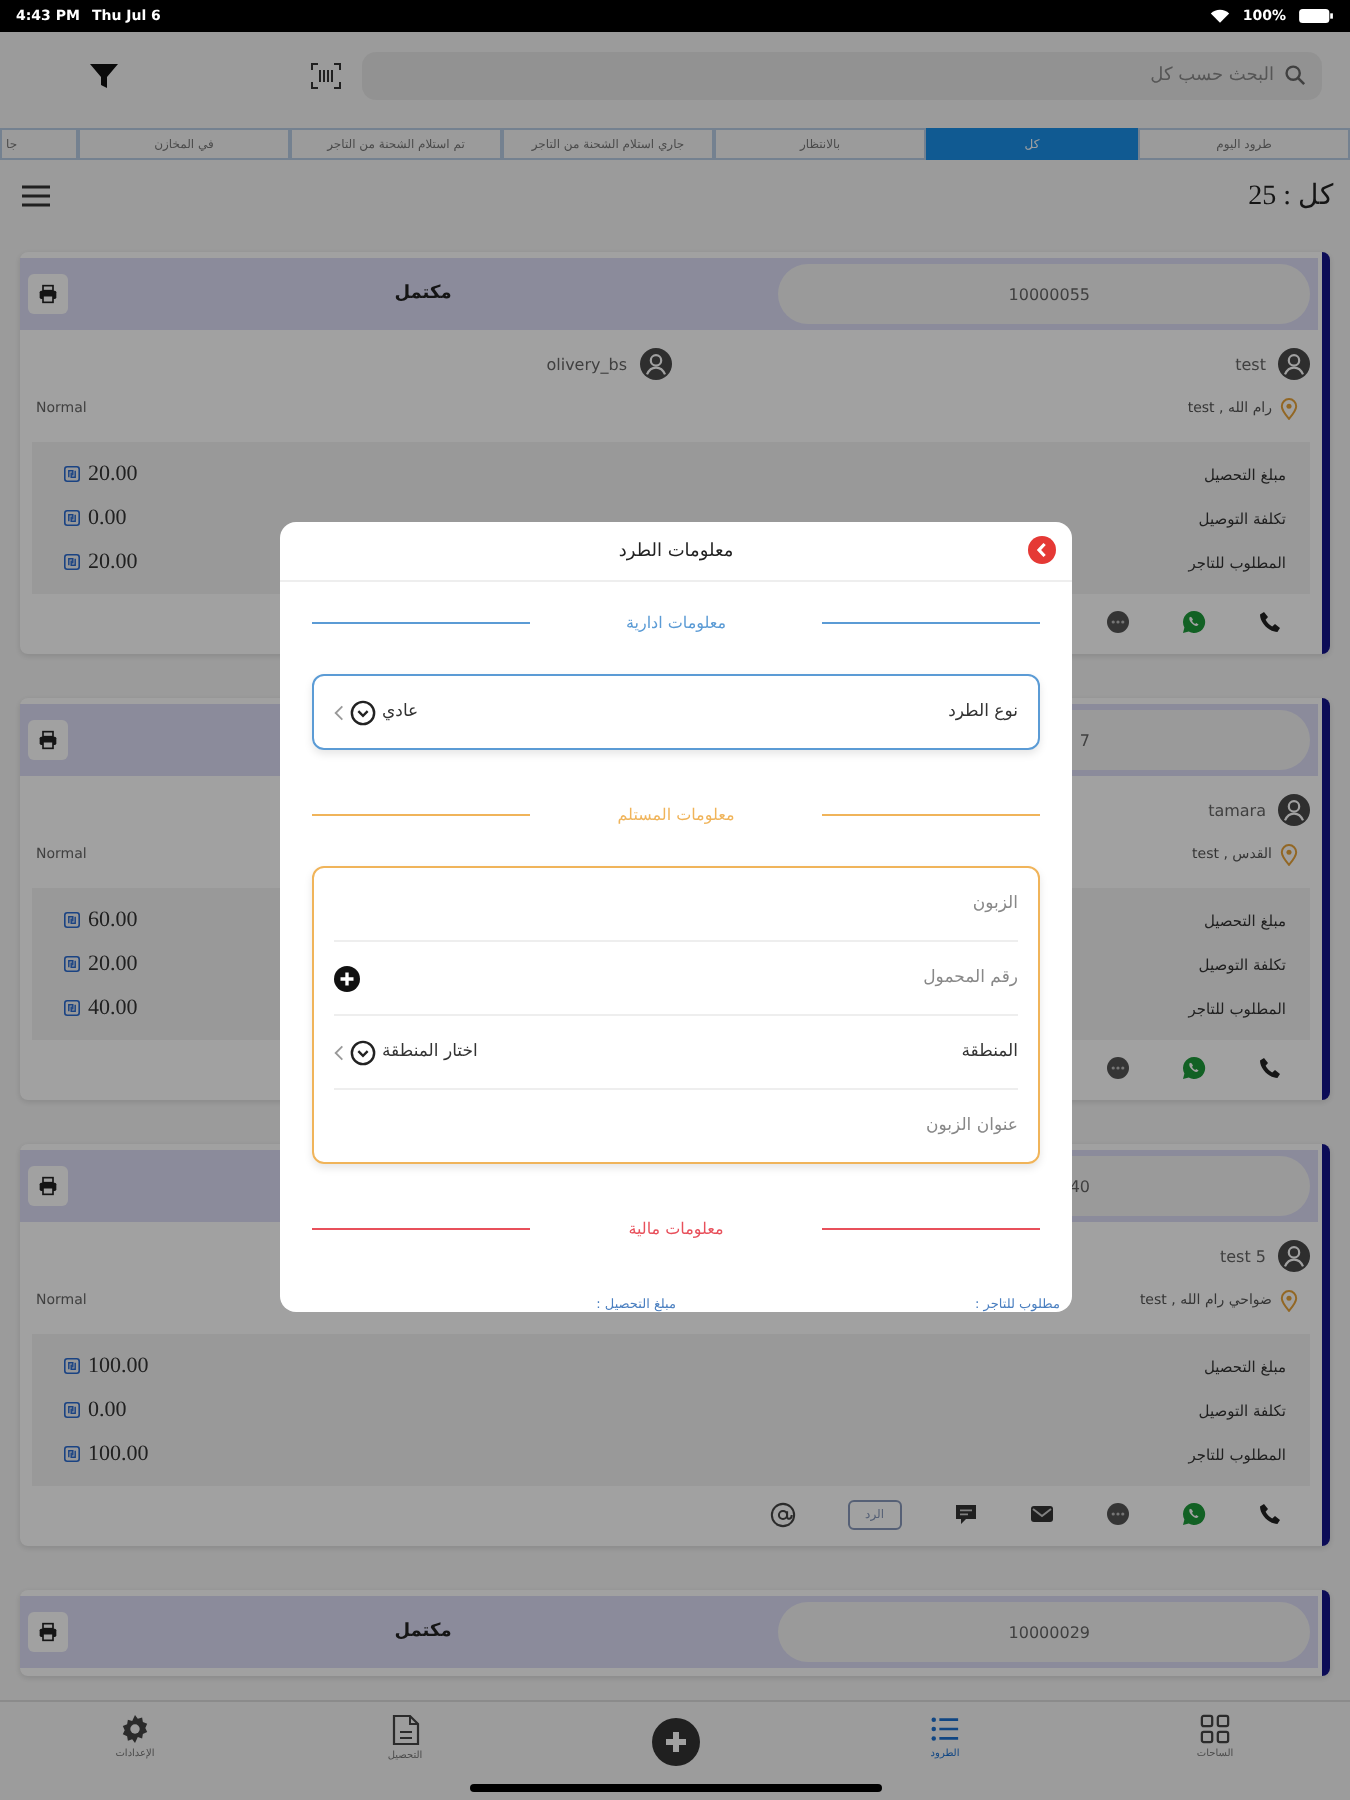  I want to click on field-label: نوع الطرد, so click(983, 712).